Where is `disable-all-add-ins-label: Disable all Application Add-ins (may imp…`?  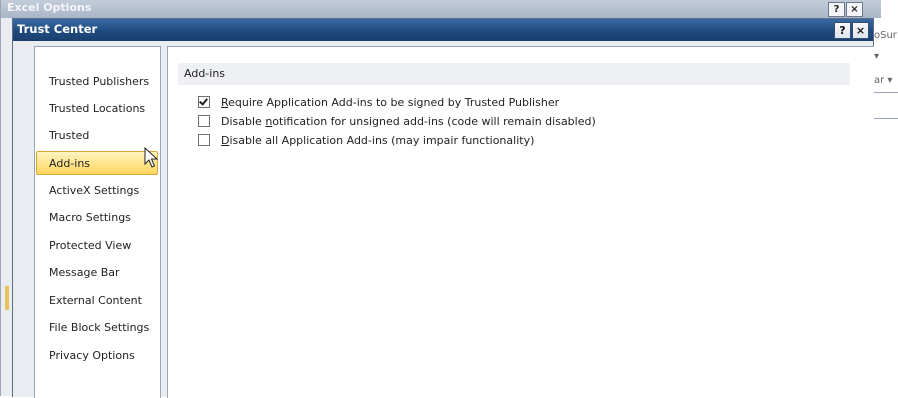 disable-all-add-ins-label: Disable all Application Add-ins (may imp… is located at coordinates (378, 140).